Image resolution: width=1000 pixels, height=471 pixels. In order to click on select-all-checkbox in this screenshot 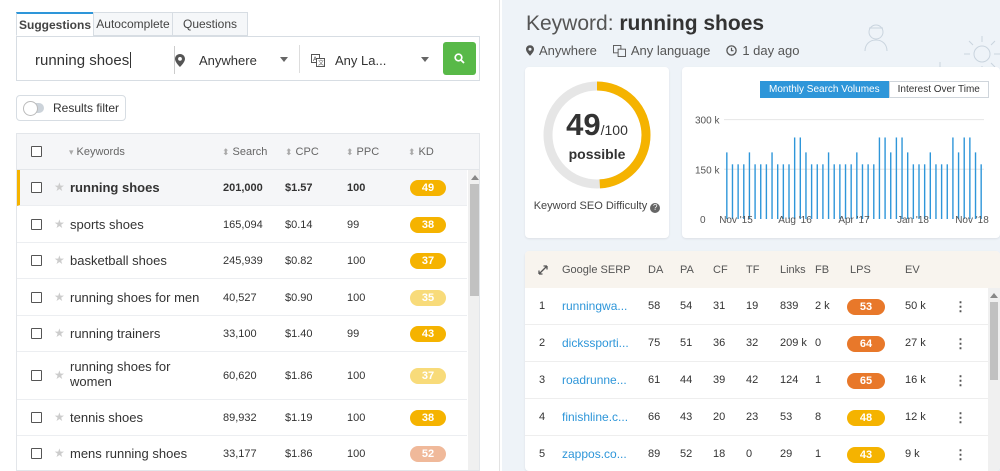, I will do `click(36, 151)`.